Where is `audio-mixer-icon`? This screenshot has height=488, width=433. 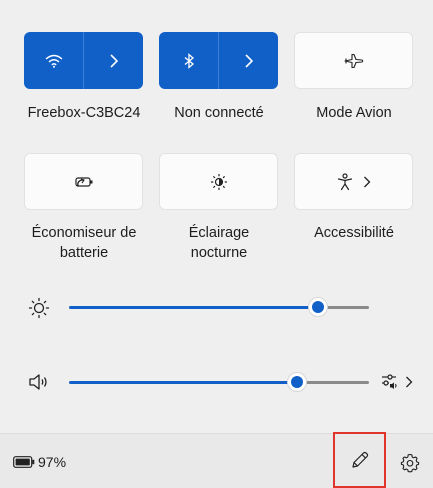 audio-mixer-icon is located at coordinates (392, 382).